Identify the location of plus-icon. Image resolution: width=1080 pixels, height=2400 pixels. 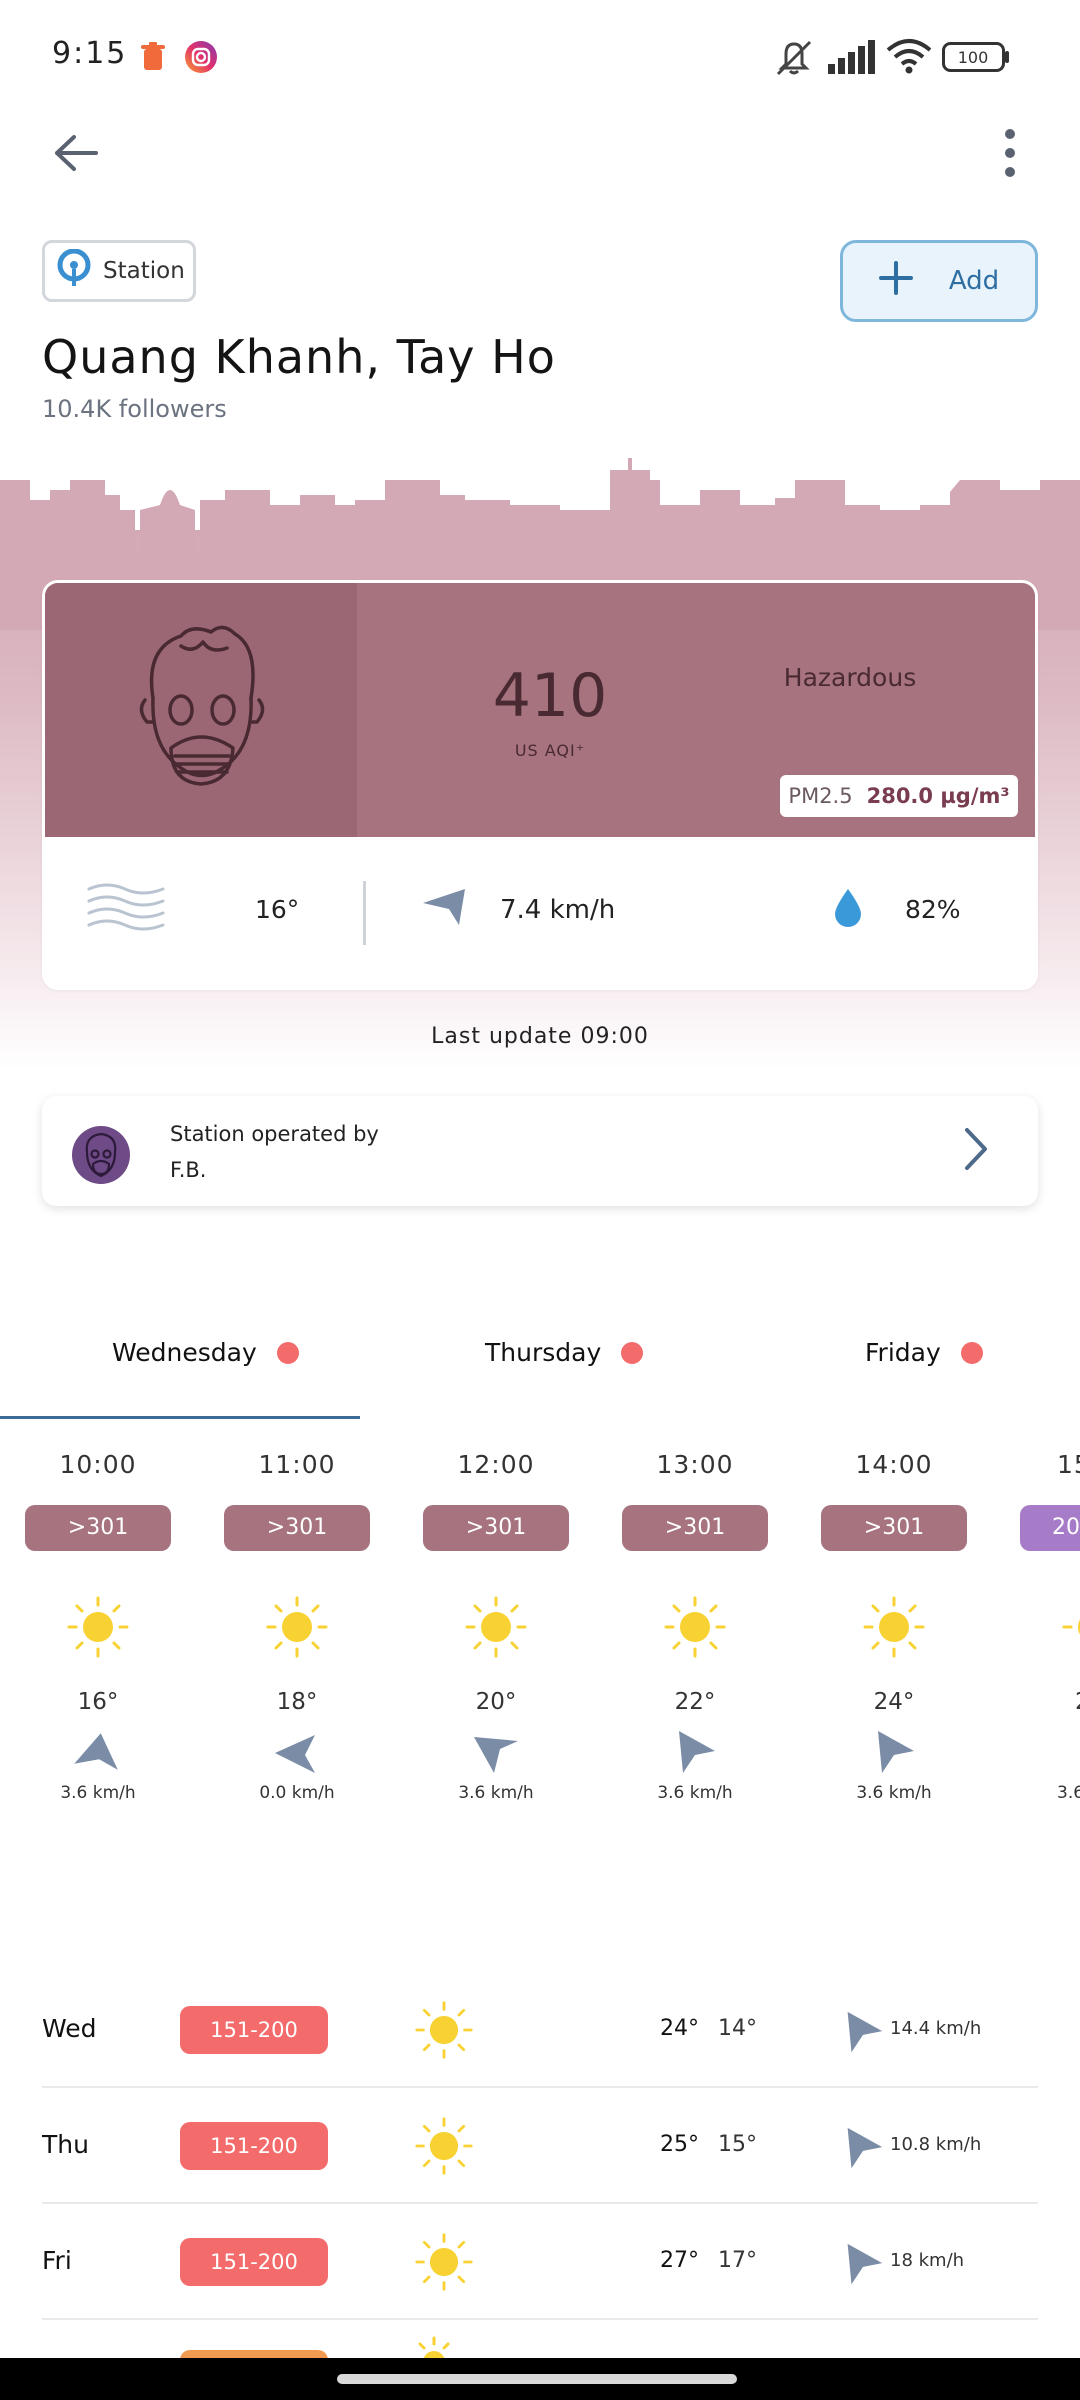
(895, 281).